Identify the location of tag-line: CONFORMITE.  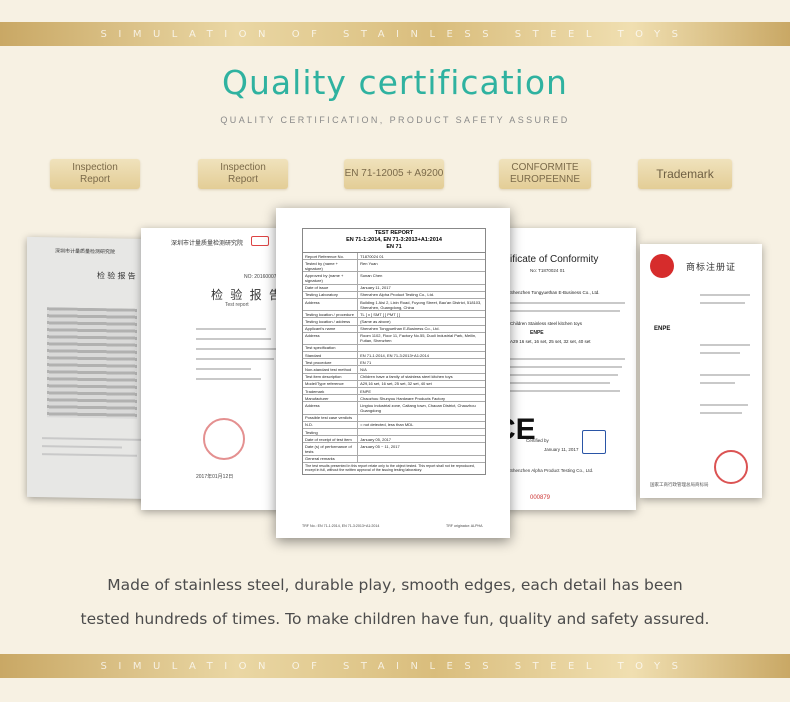
(545, 167).